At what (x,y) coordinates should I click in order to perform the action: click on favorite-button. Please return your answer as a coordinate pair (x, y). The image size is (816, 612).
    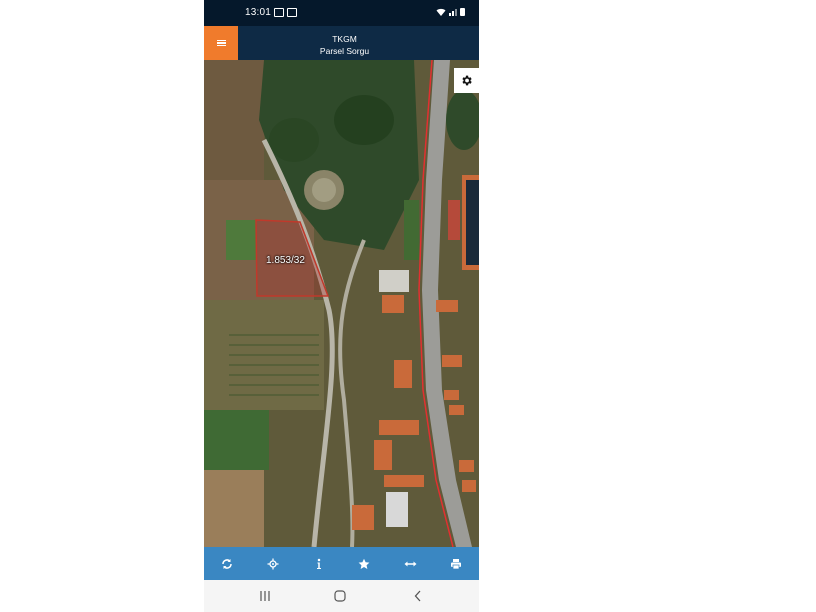
    Looking at the image, I should click on (364, 564).